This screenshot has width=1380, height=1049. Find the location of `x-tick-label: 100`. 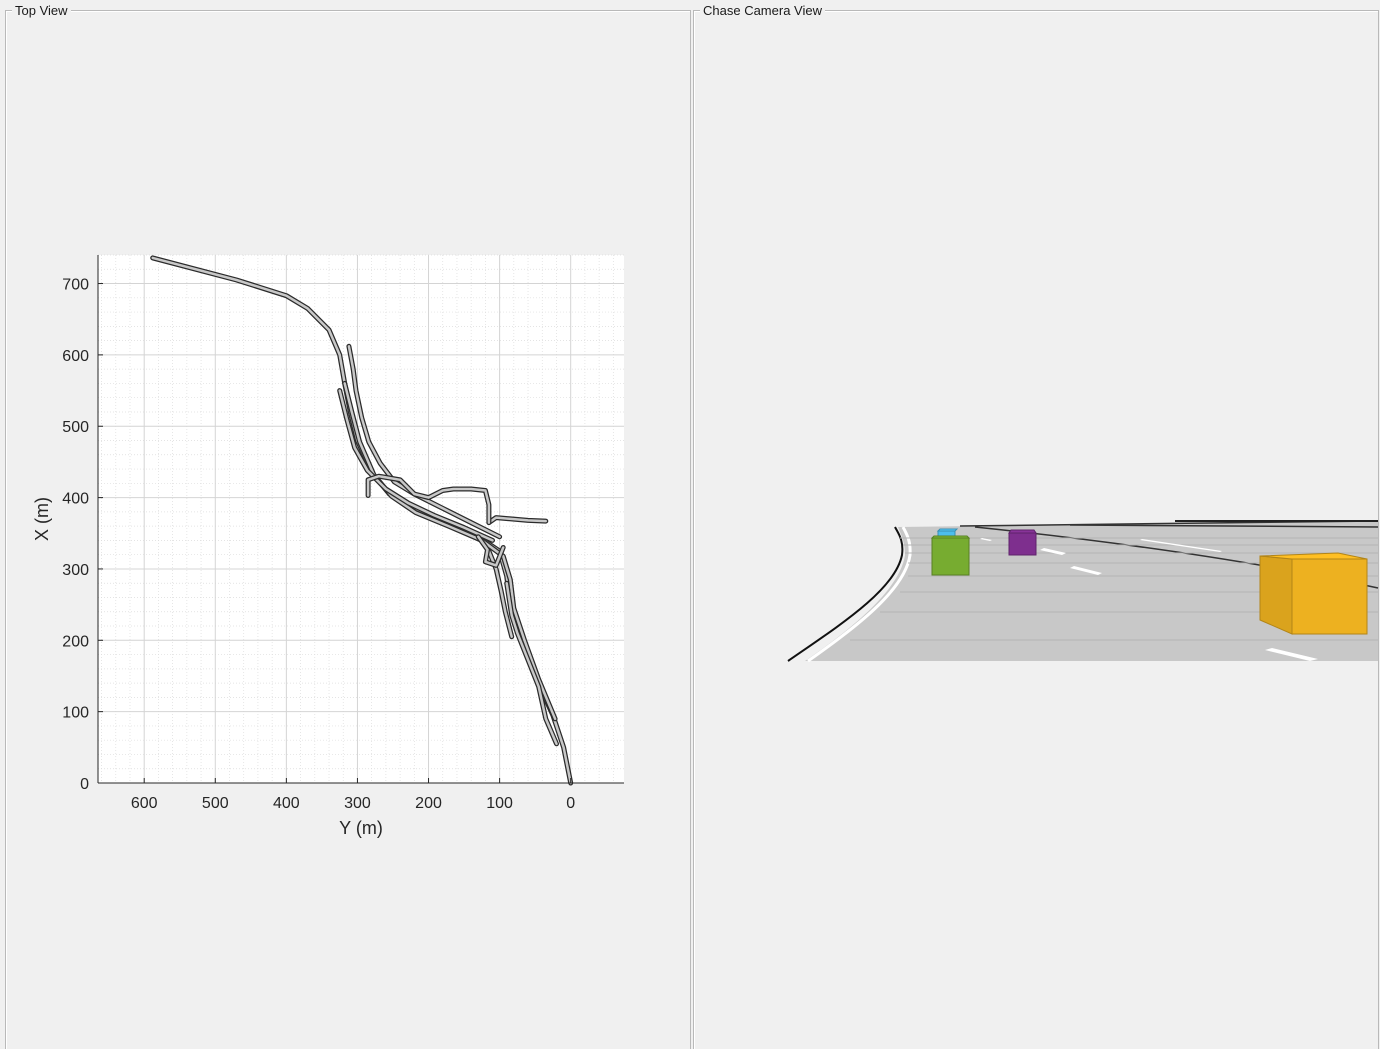

x-tick-label: 100 is located at coordinates (499, 803).